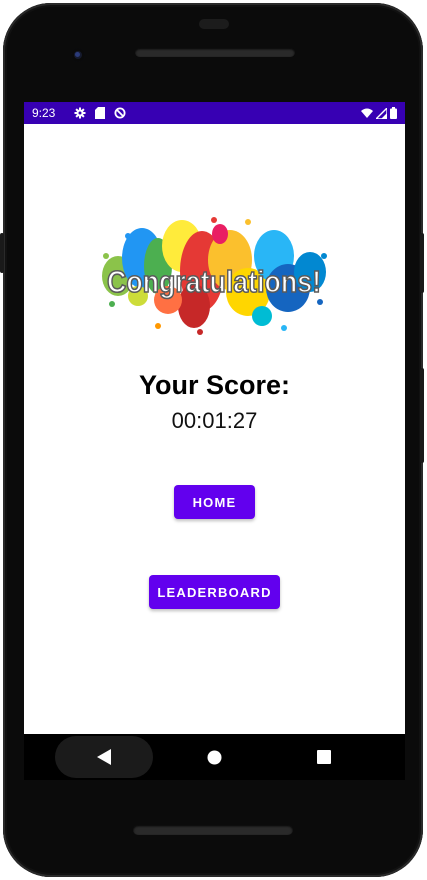 The image size is (427, 880). What do you see at coordinates (100, 113) in the screenshot?
I see `sd-card-icon` at bounding box center [100, 113].